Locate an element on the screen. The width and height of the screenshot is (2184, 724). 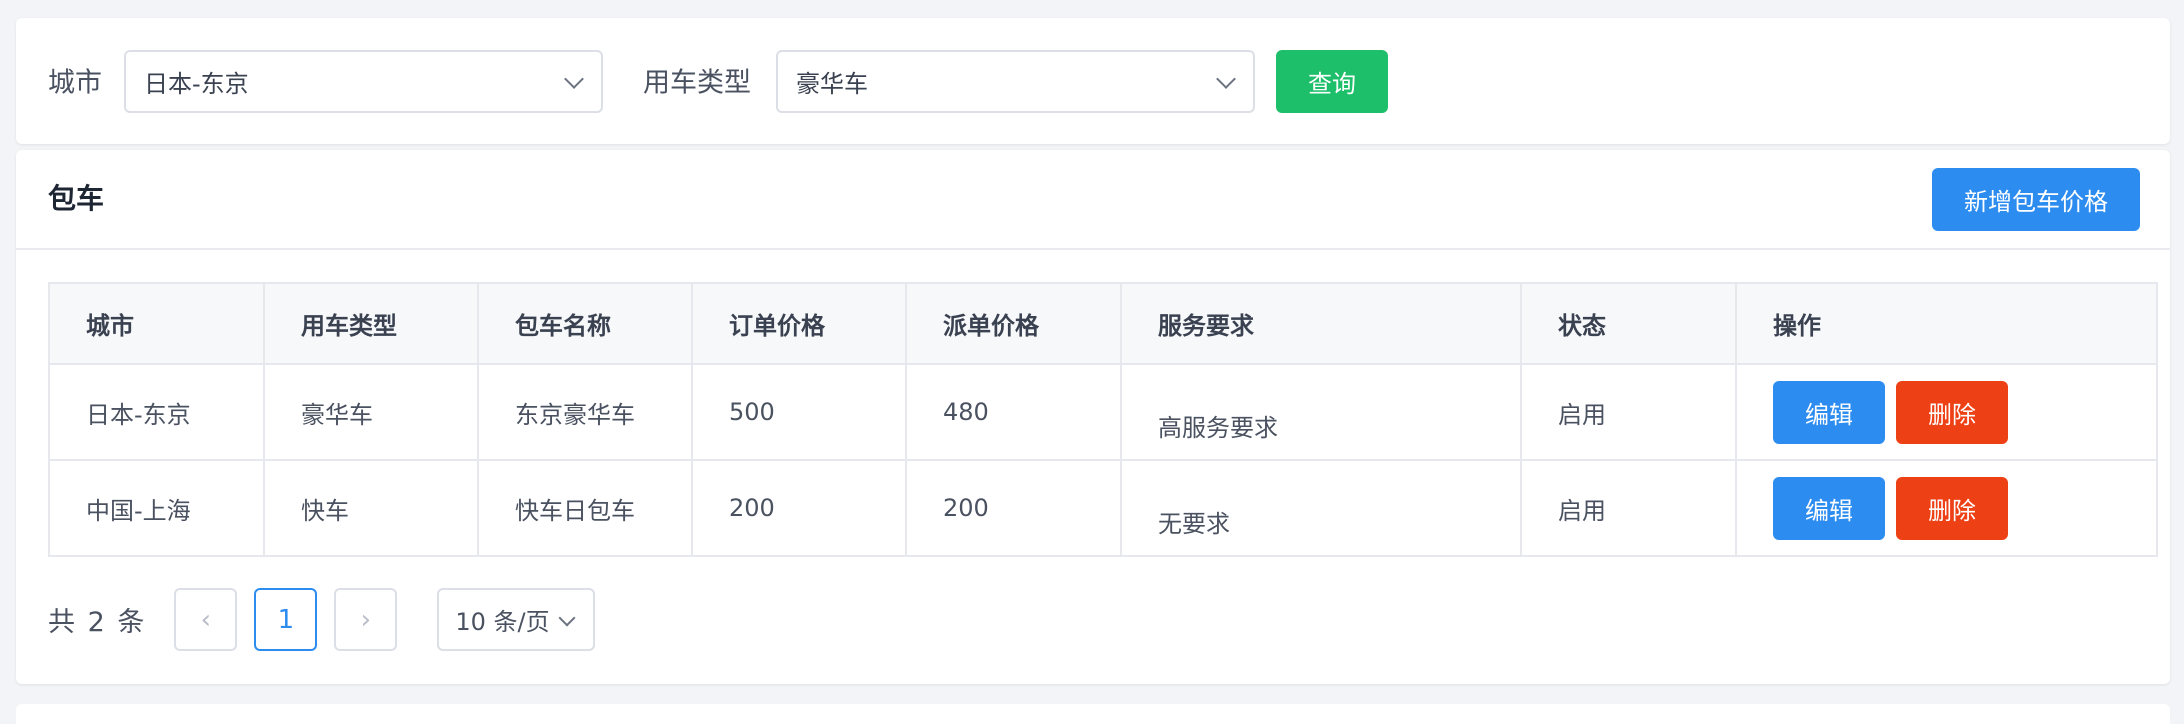
city-select: 日本-东京 is located at coordinates (363, 81).